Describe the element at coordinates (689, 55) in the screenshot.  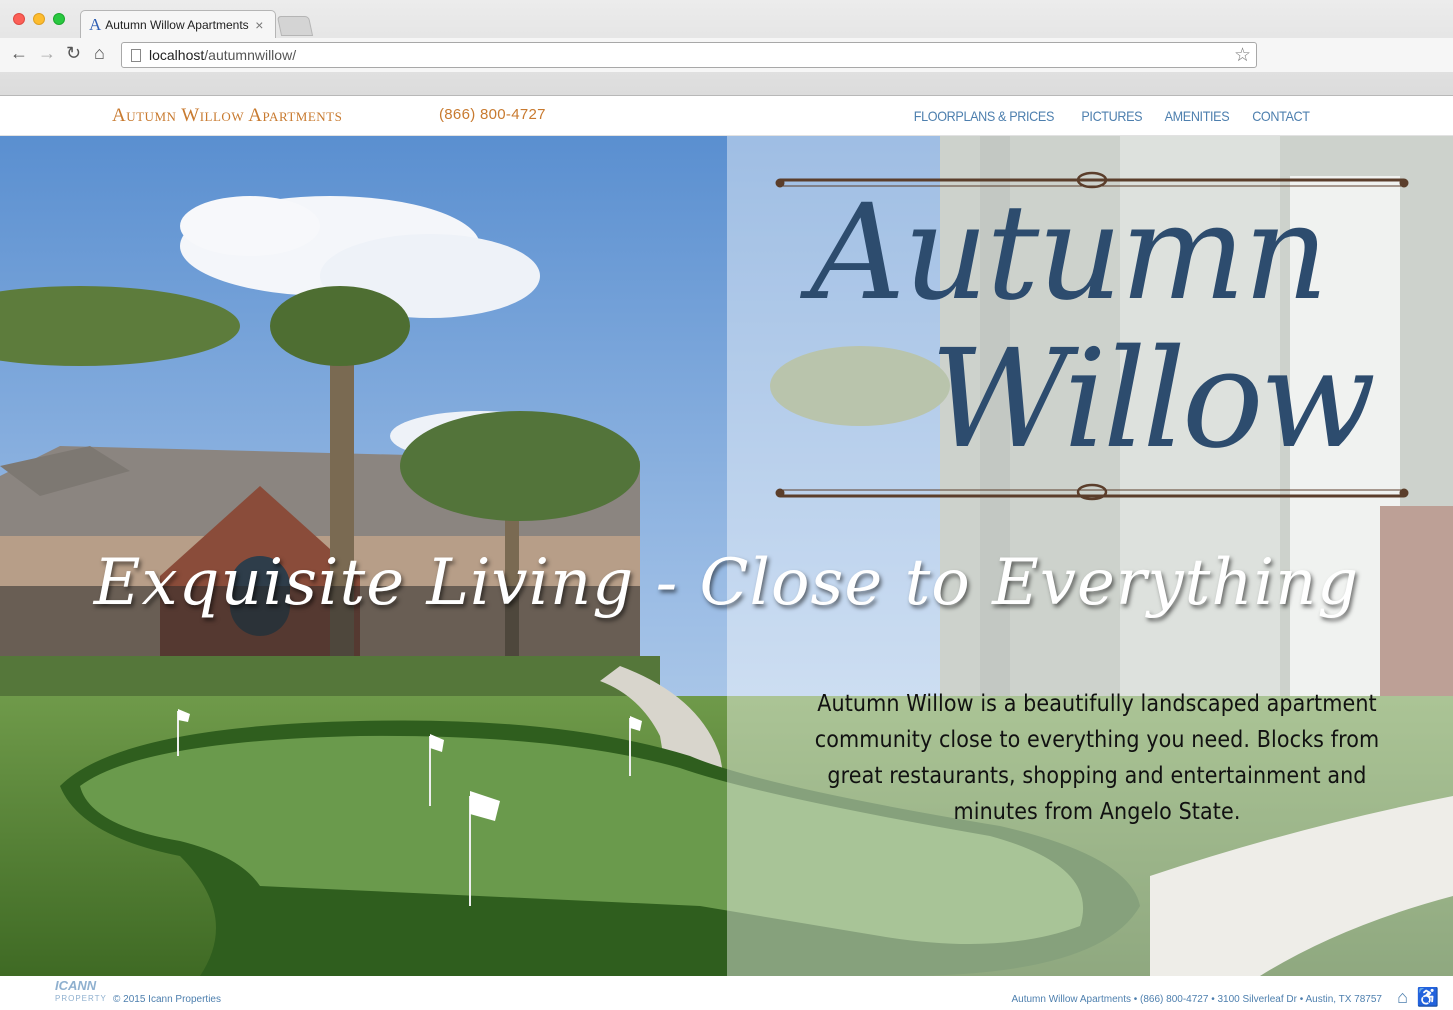
I see `address-bar: localhost/autumnwillow/ ☆` at that location.